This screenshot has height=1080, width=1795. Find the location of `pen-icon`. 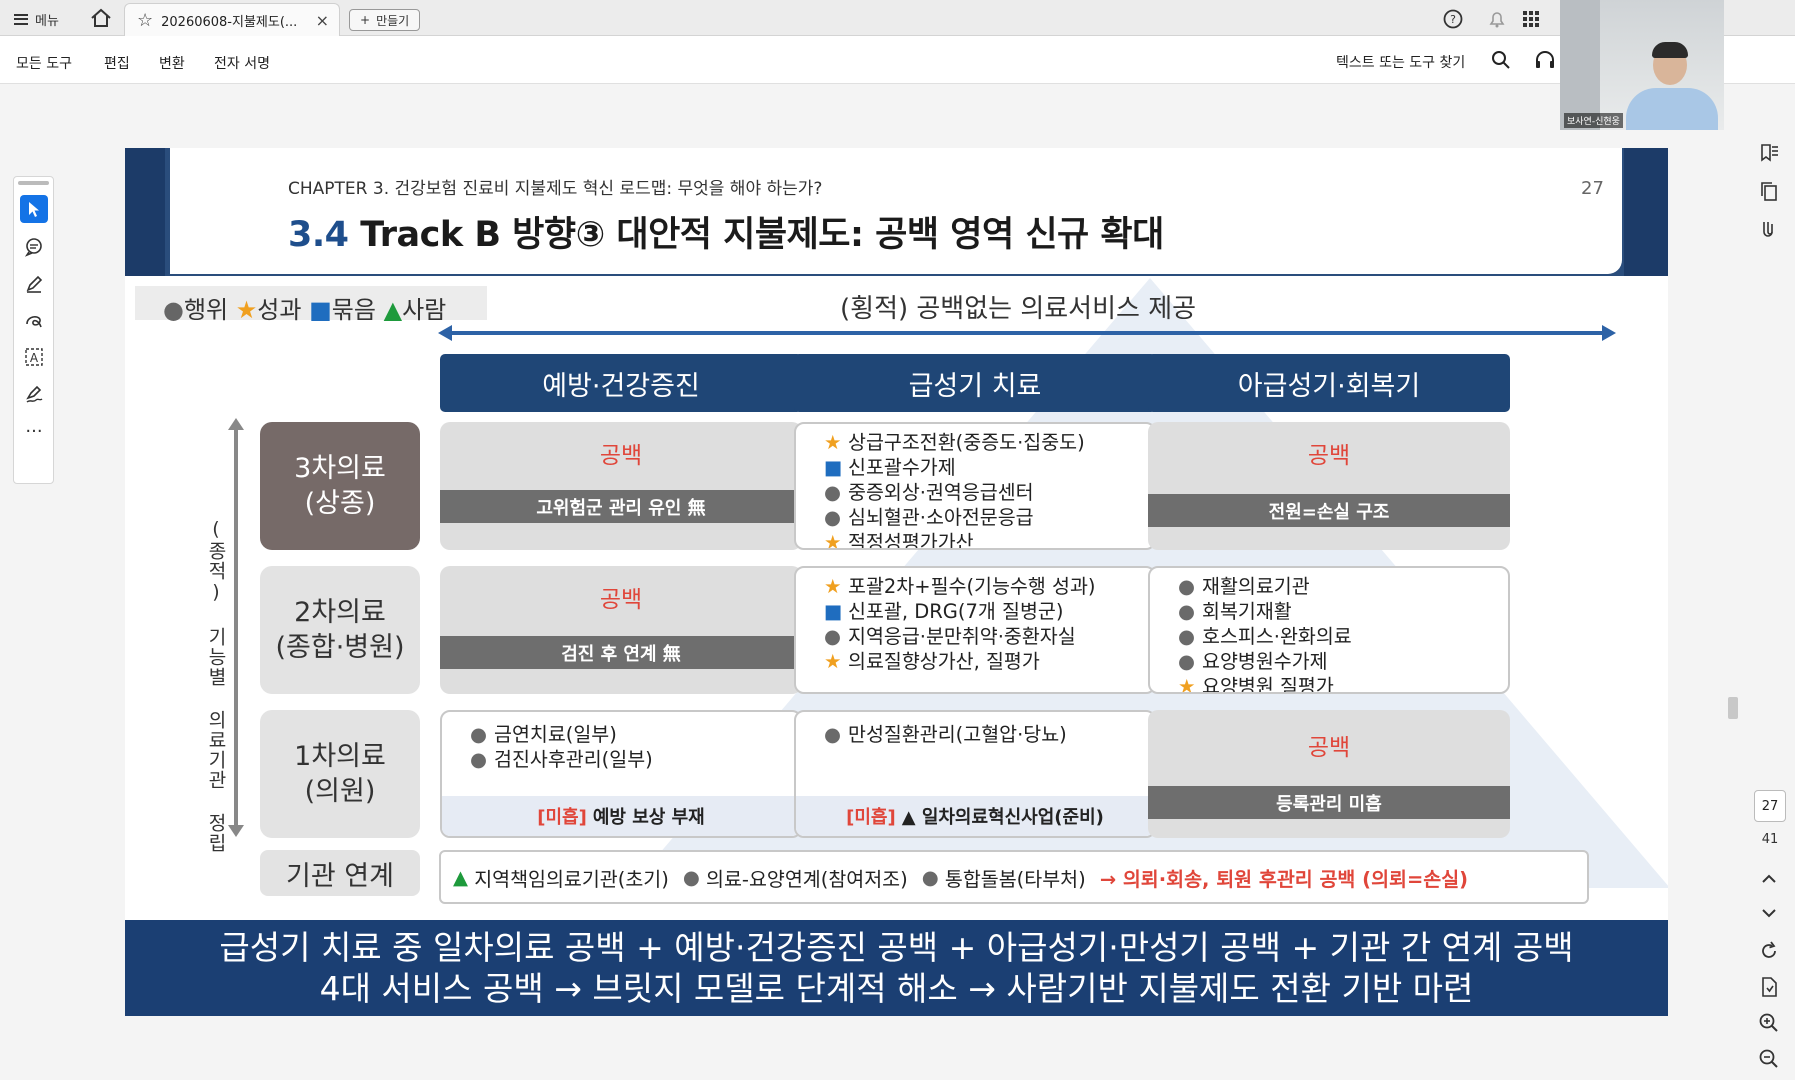

pen-icon is located at coordinates (34, 284).